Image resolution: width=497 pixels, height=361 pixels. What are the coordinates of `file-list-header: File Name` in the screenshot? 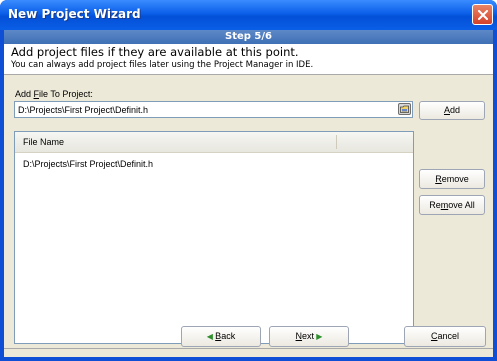 It's located at (214, 142).